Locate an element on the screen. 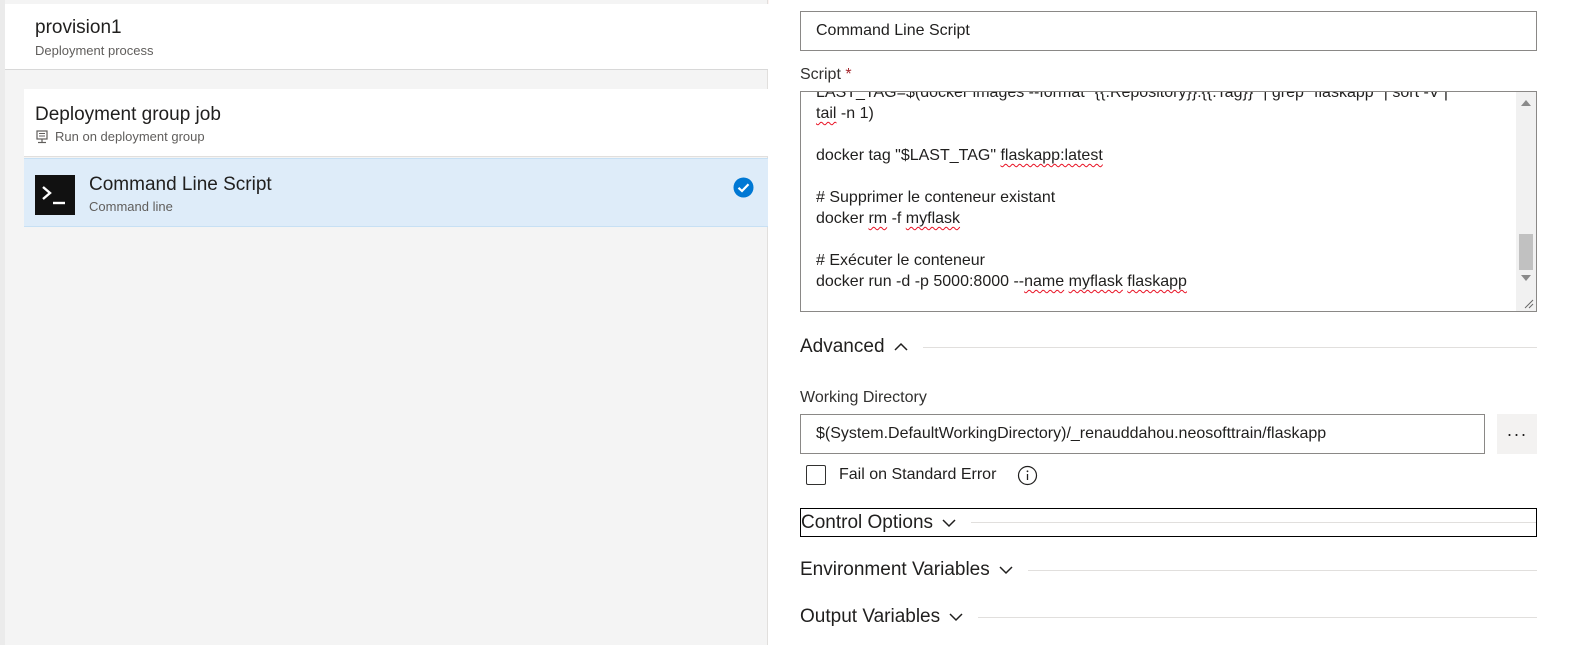 The height and width of the screenshot is (645, 1579). control-options-label: Control Options is located at coordinates (867, 522).